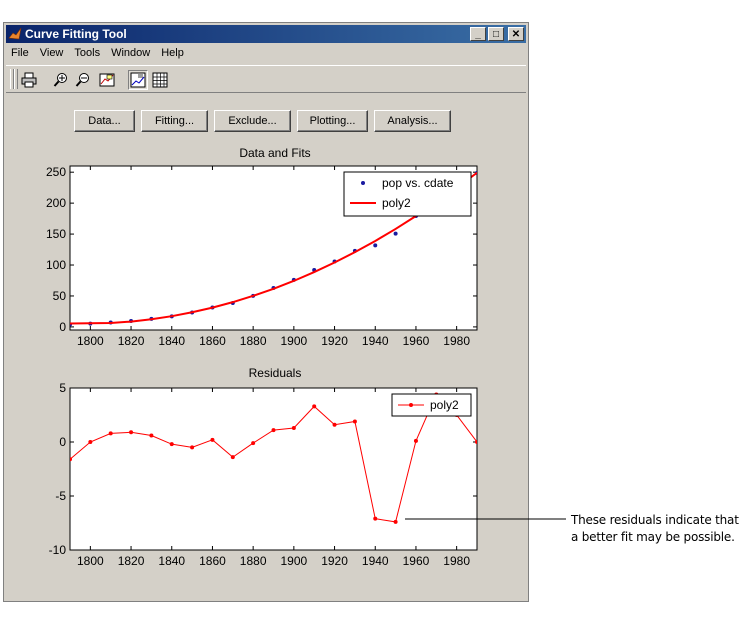 Image resolution: width=750 pixels, height=624 pixels. What do you see at coordinates (52, 54) in the screenshot?
I see `menu-view: View` at bounding box center [52, 54].